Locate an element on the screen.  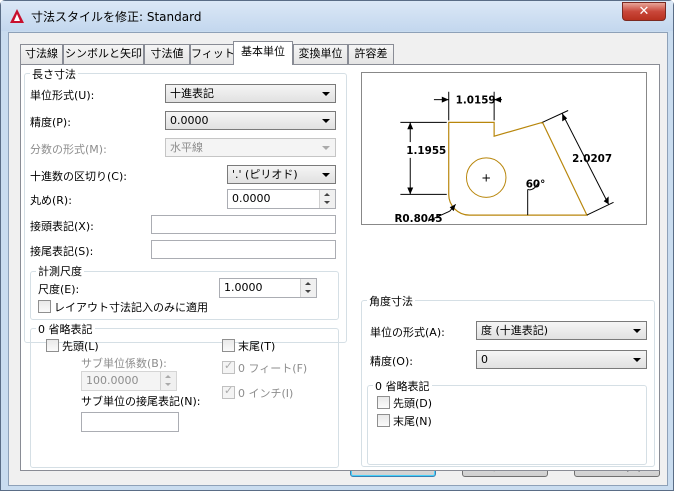
fraction-format-select: 水平線 is located at coordinates (250, 147).